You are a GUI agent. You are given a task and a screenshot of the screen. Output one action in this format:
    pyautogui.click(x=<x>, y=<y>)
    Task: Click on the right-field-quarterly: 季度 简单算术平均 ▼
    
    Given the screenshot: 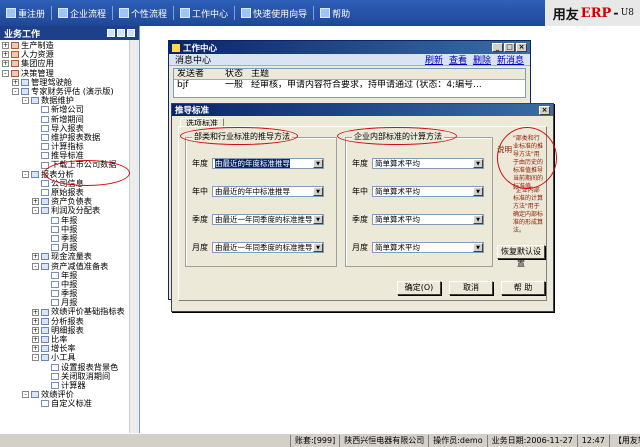 What is the action you would take?
    pyautogui.click(x=418, y=219)
    